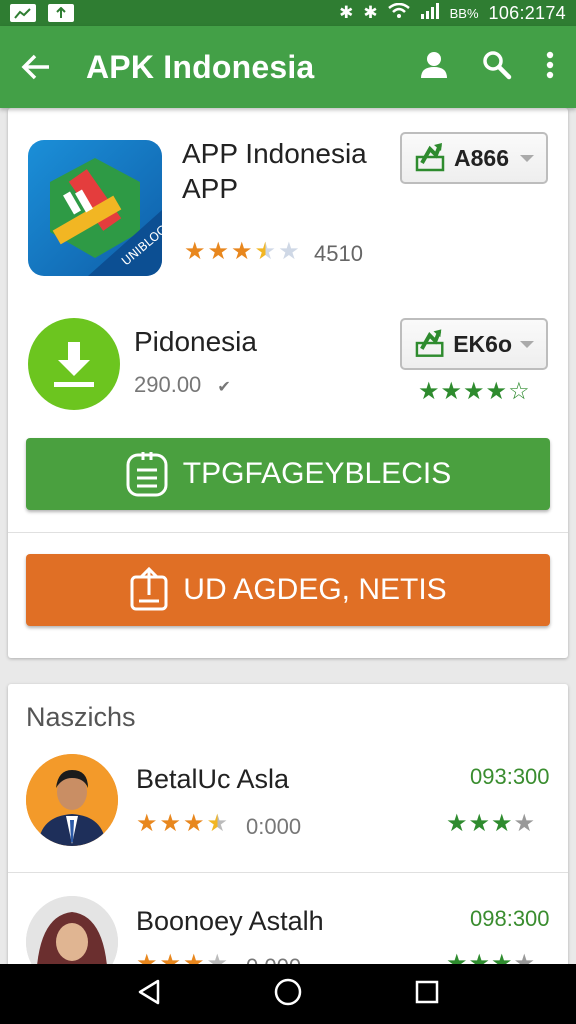 The width and height of the screenshot is (576, 1024). I want to click on person-count: 0:000, so click(274, 826).